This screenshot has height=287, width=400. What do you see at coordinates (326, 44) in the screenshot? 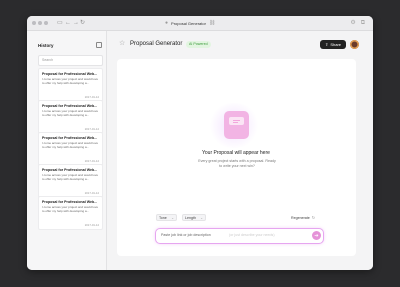
I see `upload-icon: ⇪` at bounding box center [326, 44].